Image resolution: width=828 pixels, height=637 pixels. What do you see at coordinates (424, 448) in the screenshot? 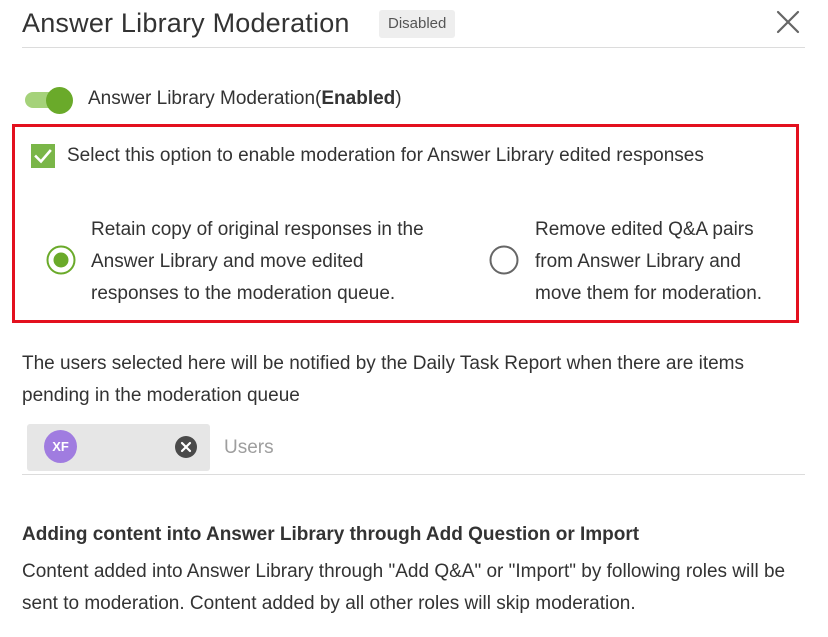
I see `users-search-input` at bounding box center [424, 448].